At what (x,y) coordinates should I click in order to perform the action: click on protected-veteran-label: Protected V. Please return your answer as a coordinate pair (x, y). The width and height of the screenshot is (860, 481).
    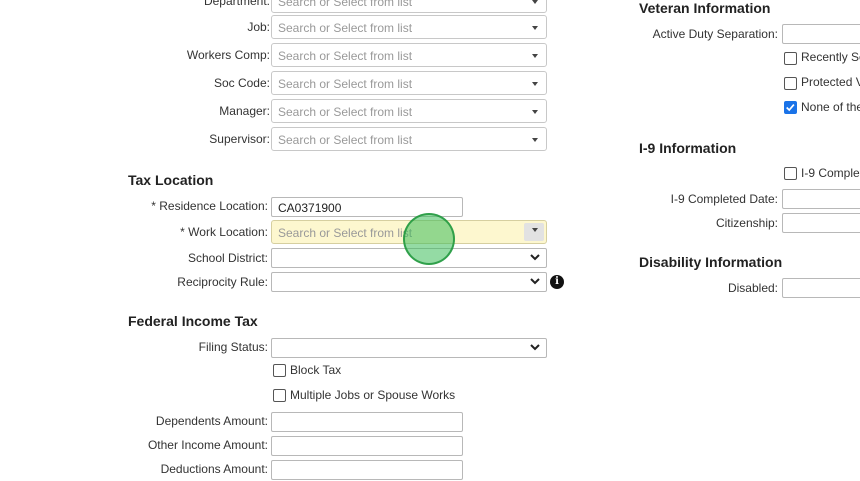
    Looking at the image, I should click on (830, 82).